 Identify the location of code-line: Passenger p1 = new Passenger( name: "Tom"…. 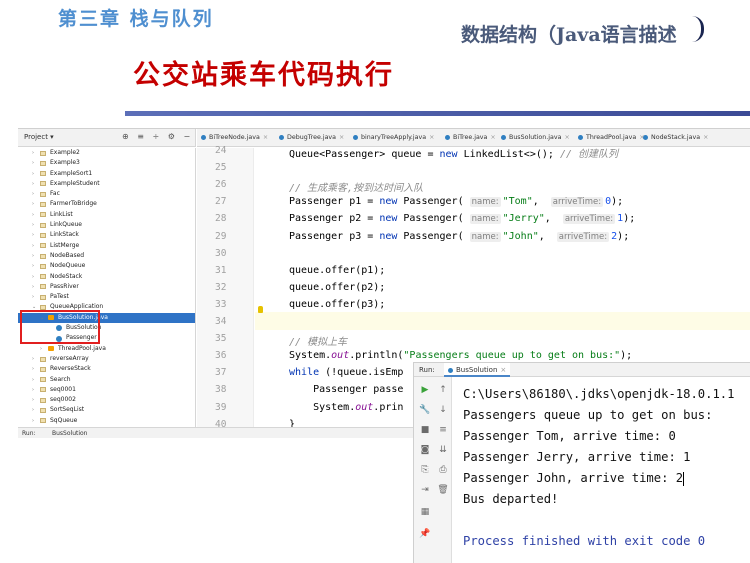
(456, 202).